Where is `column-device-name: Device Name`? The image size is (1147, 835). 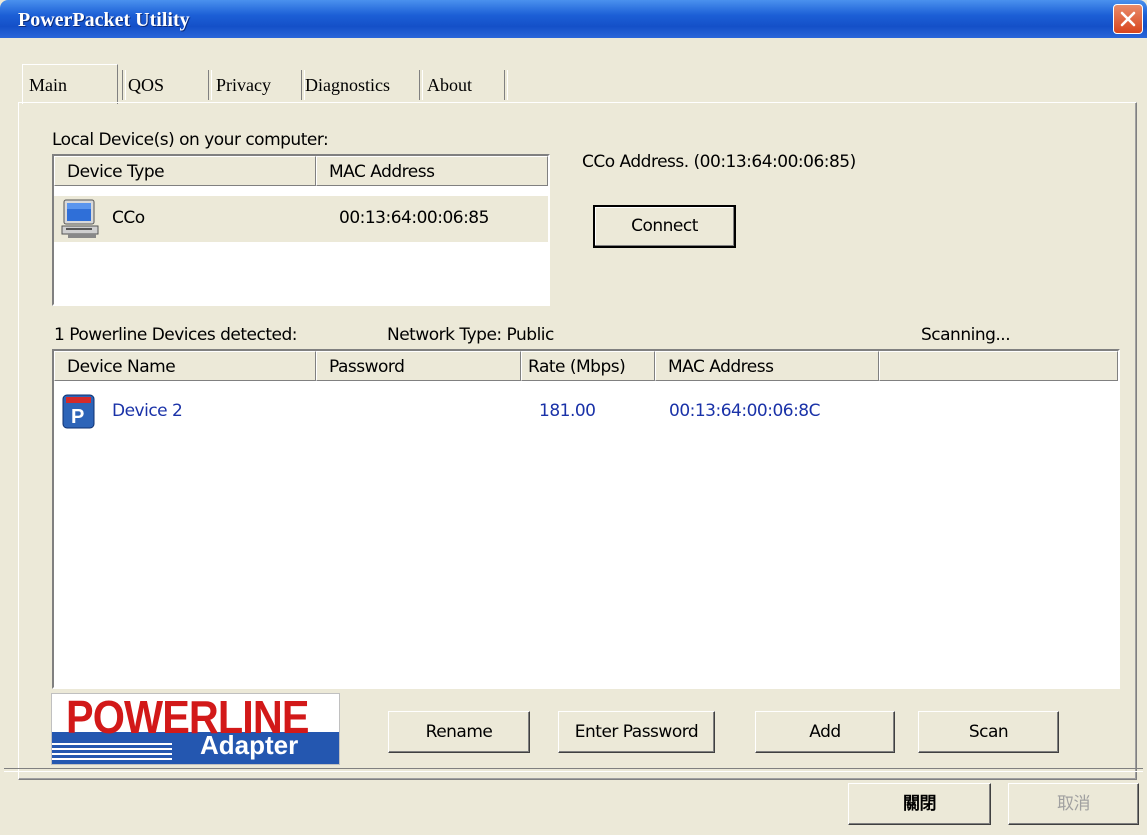
column-device-name: Device Name is located at coordinates (185, 366).